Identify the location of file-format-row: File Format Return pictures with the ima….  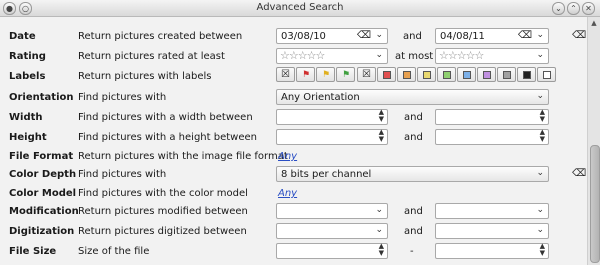
(294, 157).